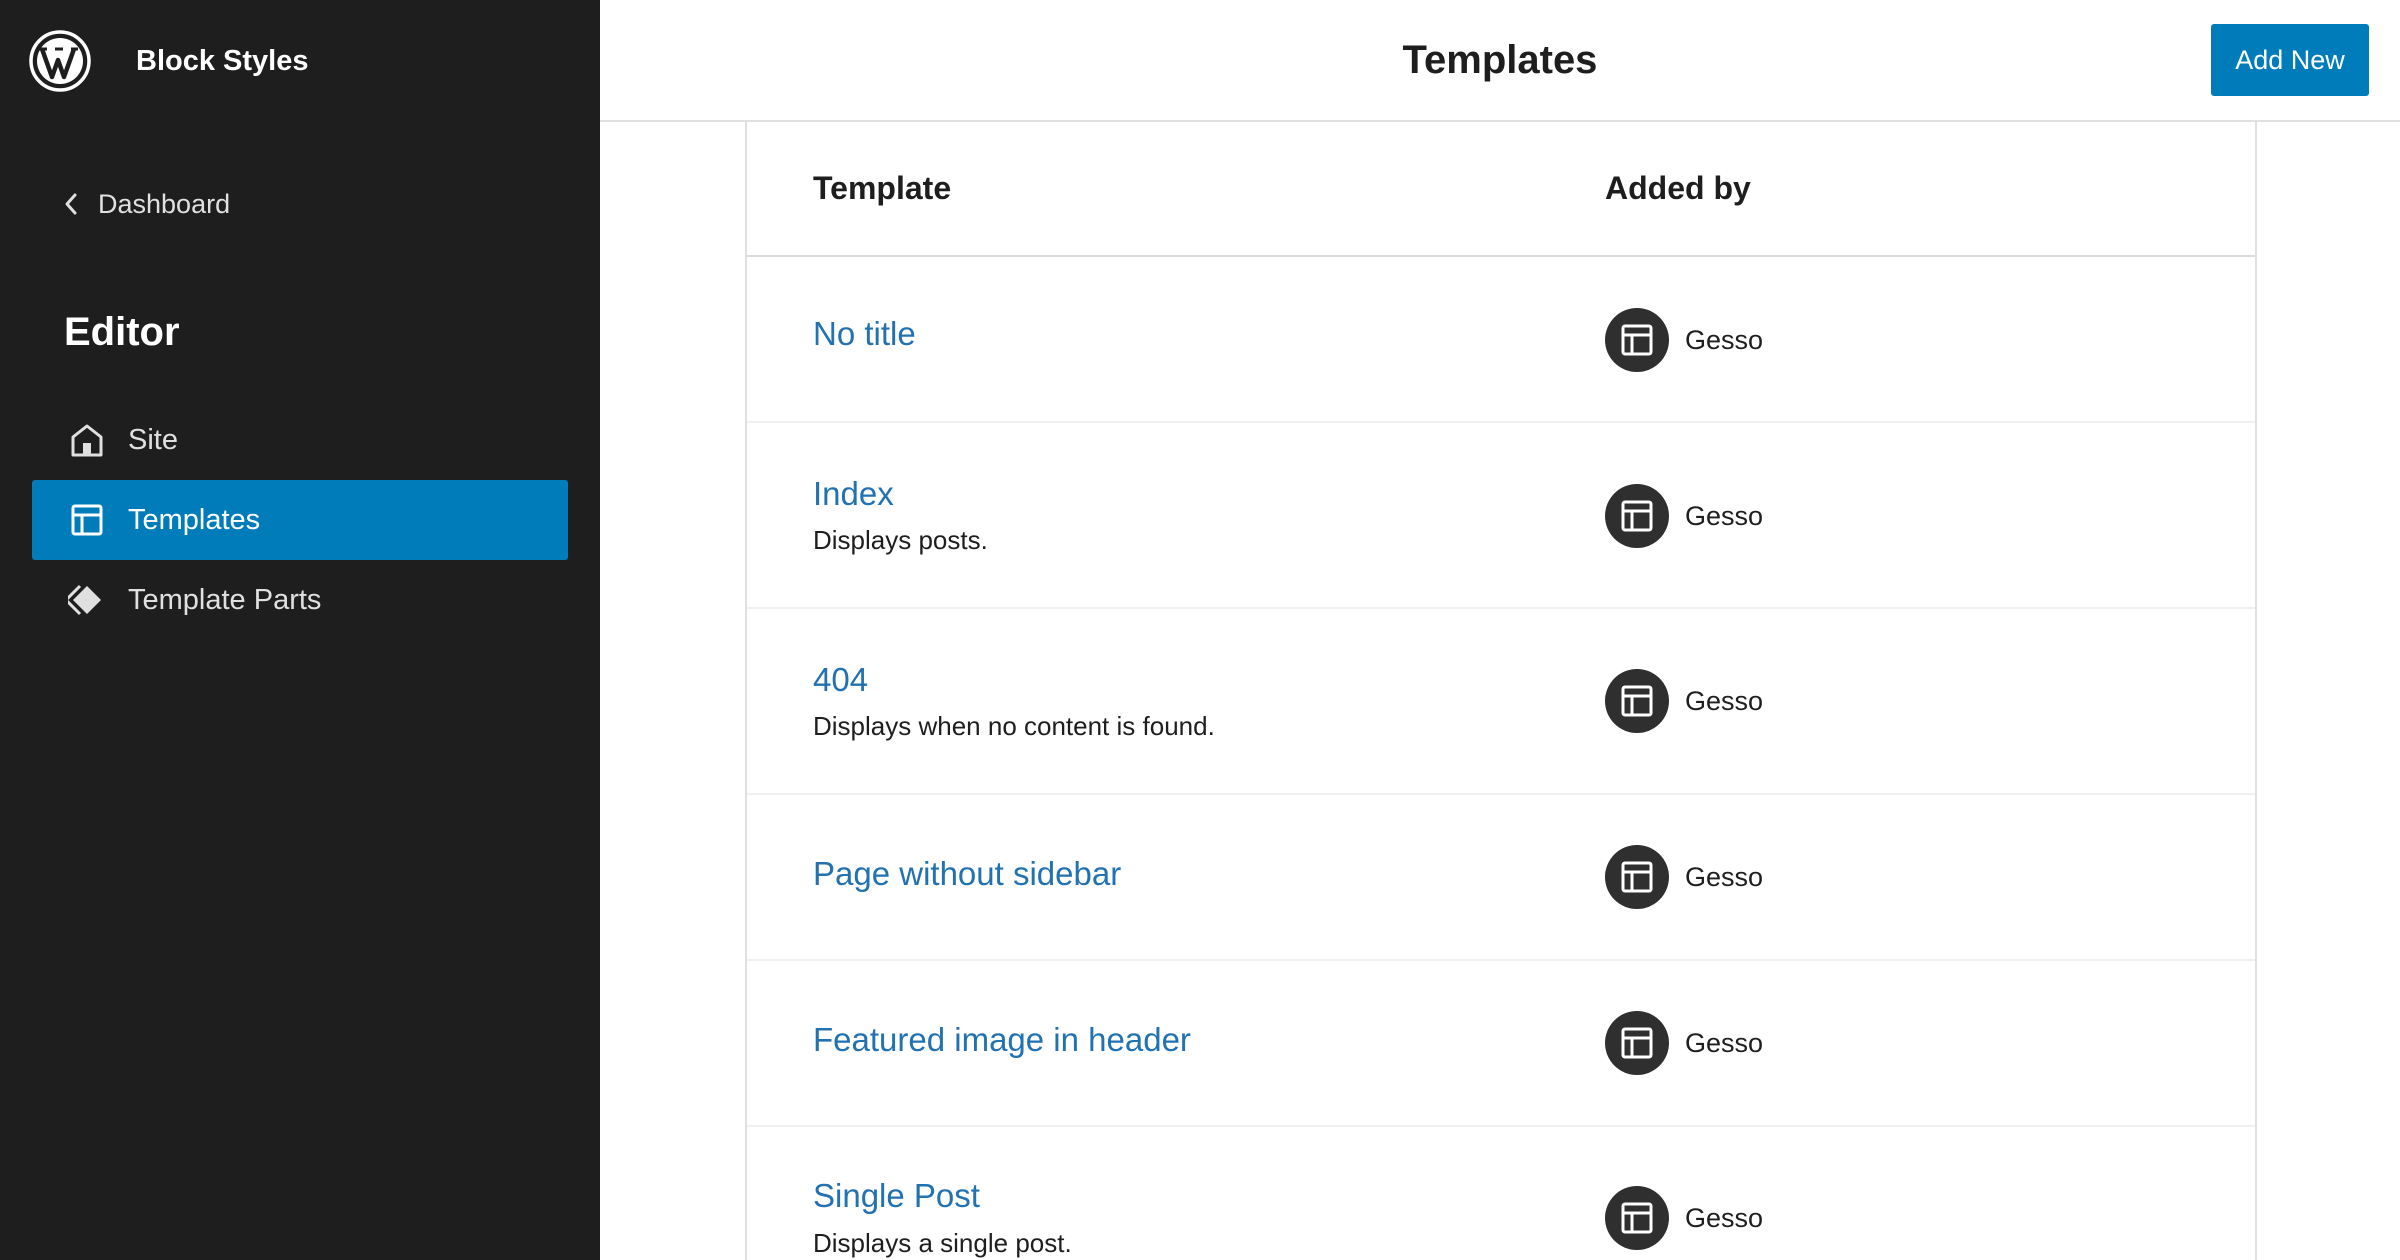 The height and width of the screenshot is (1260, 2400). What do you see at coordinates (164, 203) in the screenshot?
I see `back-link-label: Dashboard` at bounding box center [164, 203].